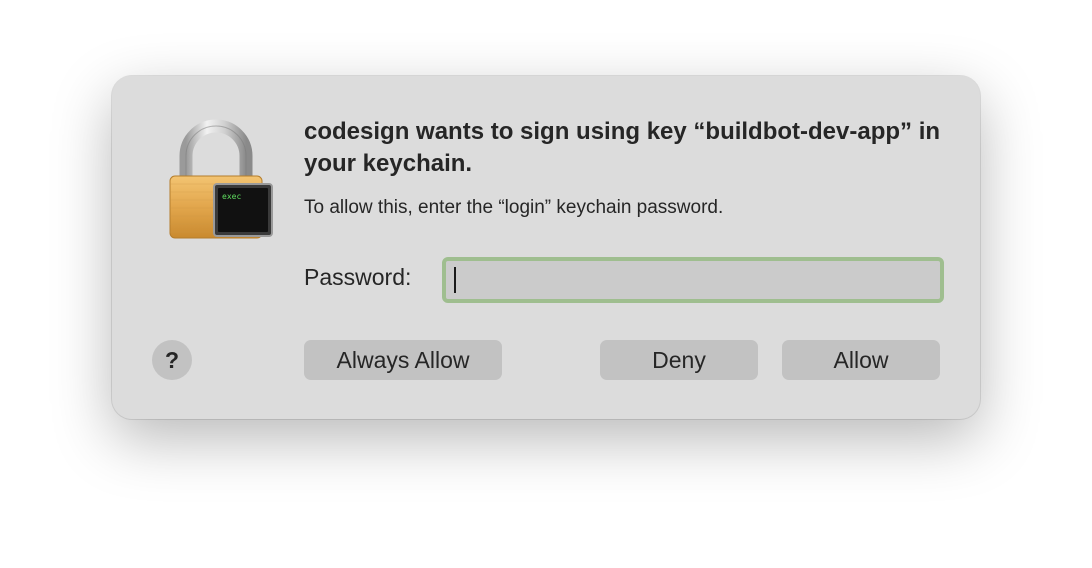  Describe the element at coordinates (403, 360) in the screenshot. I see `always-allow-button: Always Allow` at that location.